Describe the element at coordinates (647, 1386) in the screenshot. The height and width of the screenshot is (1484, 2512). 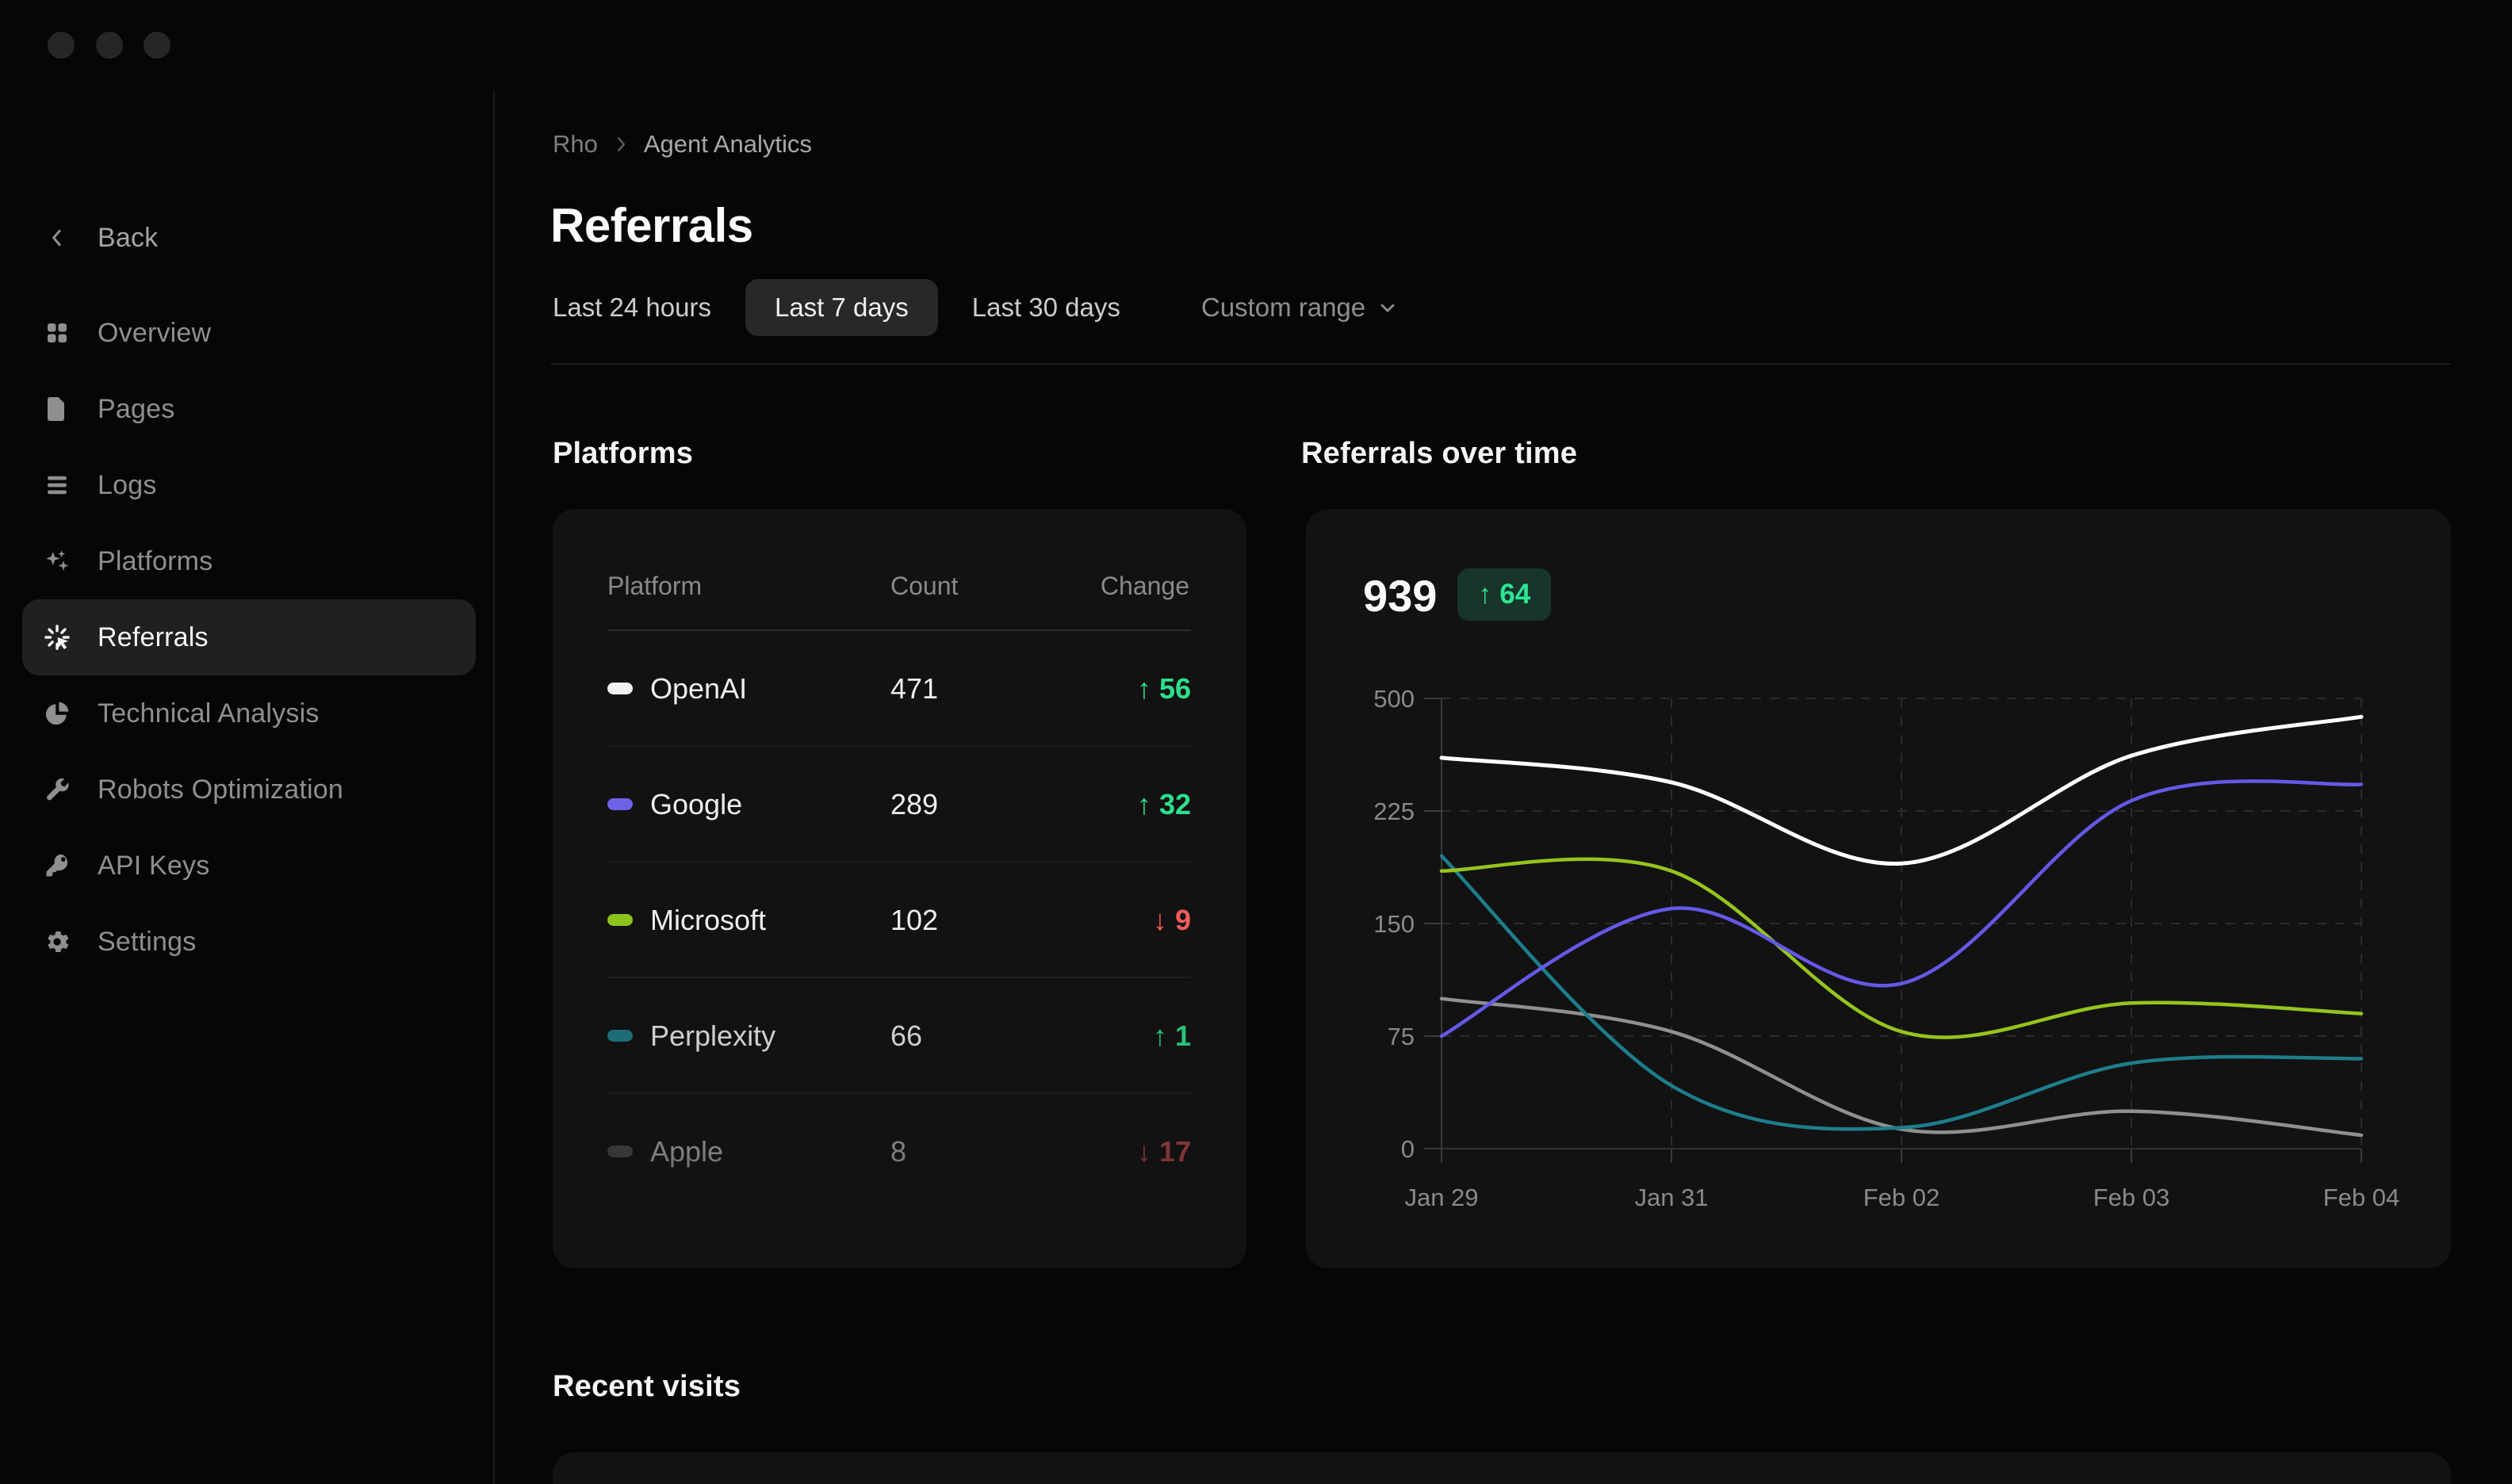
I see `recent-visits-heading: Recent visits` at that location.